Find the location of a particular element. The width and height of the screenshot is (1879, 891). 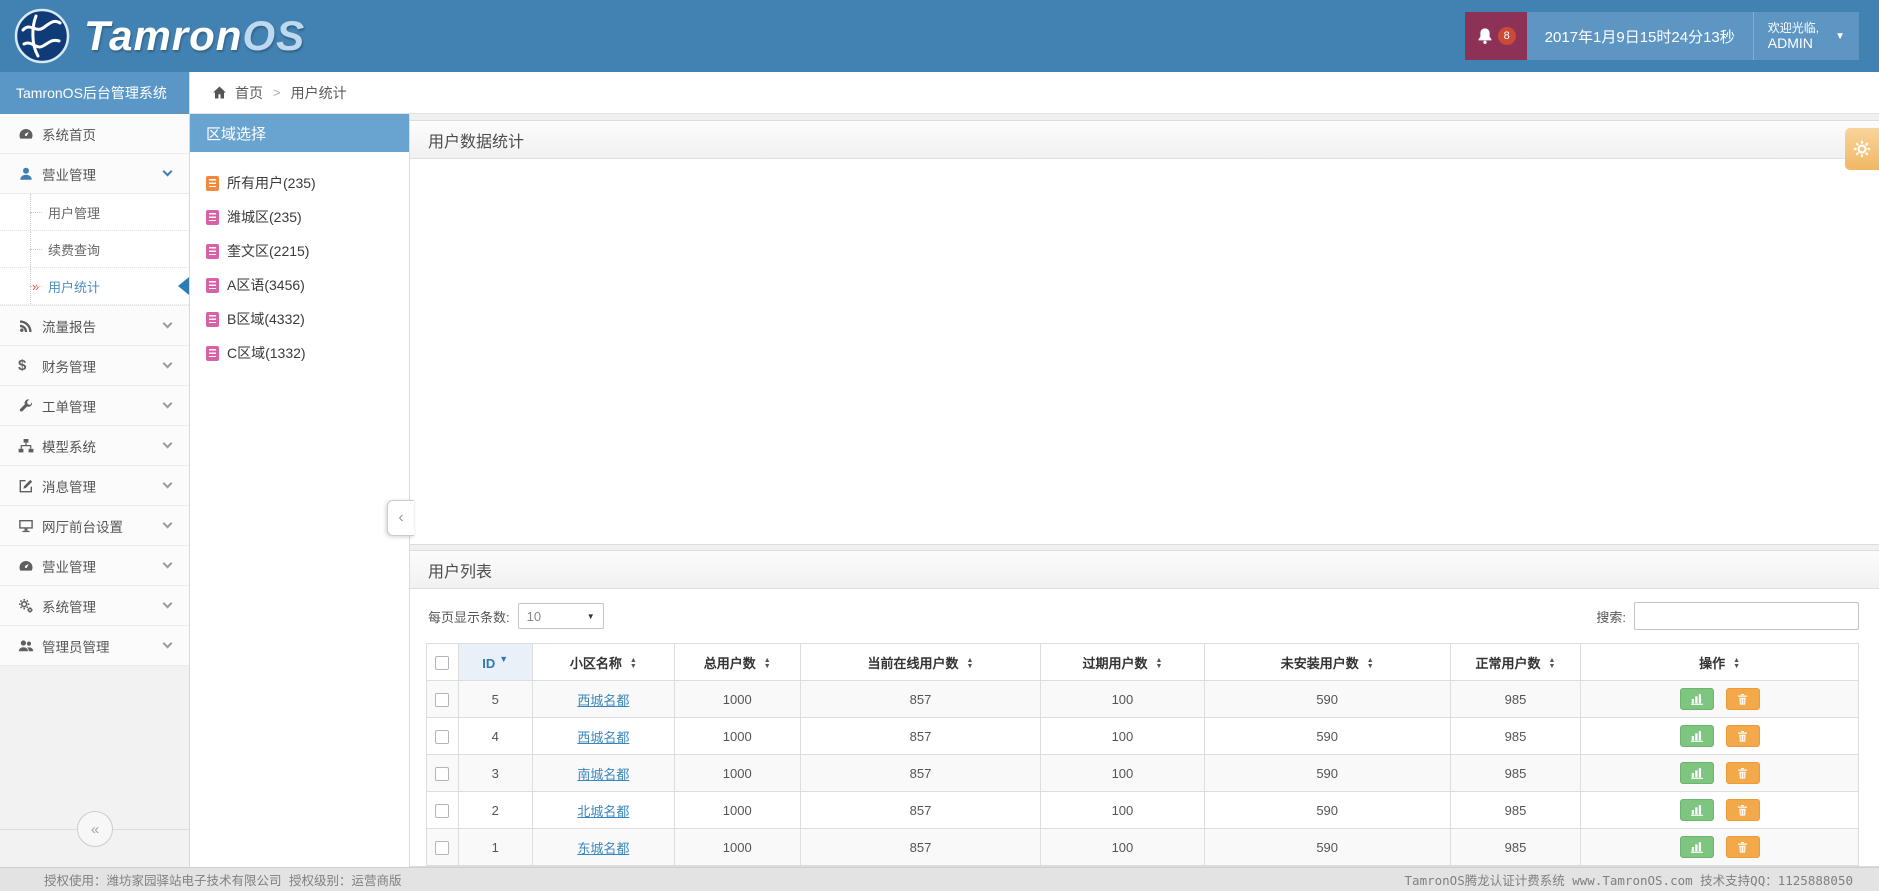

notification-button: 8 is located at coordinates (1495, 36).